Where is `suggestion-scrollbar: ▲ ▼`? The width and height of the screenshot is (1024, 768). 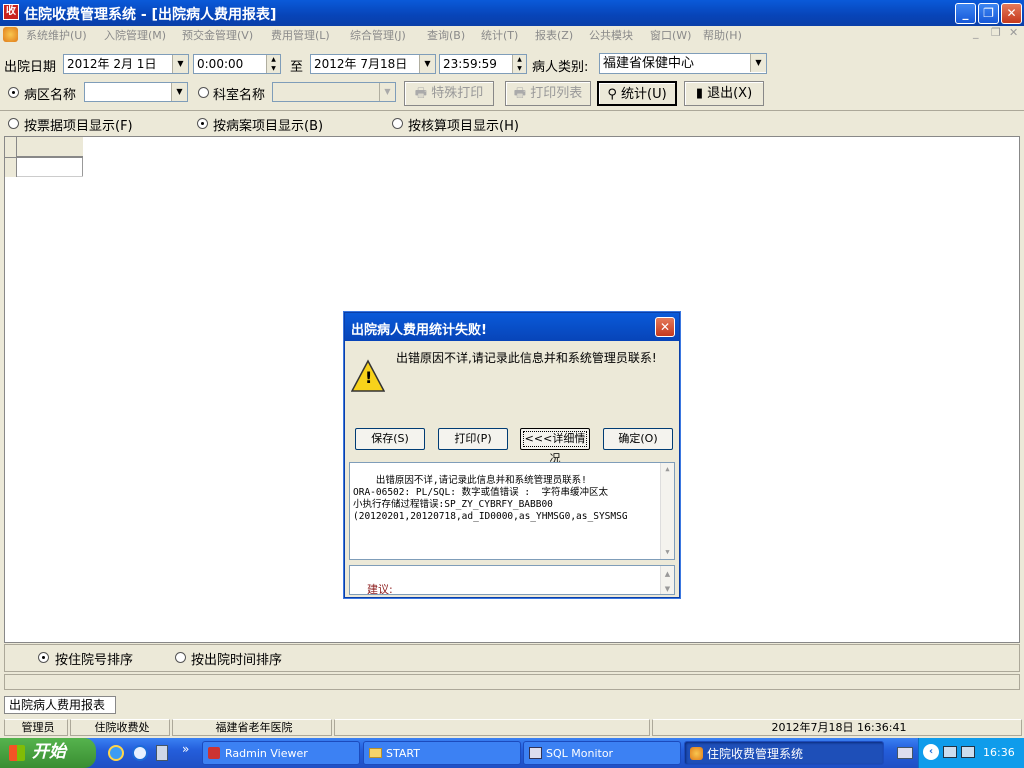 suggestion-scrollbar: ▲ ▼ is located at coordinates (667, 580).